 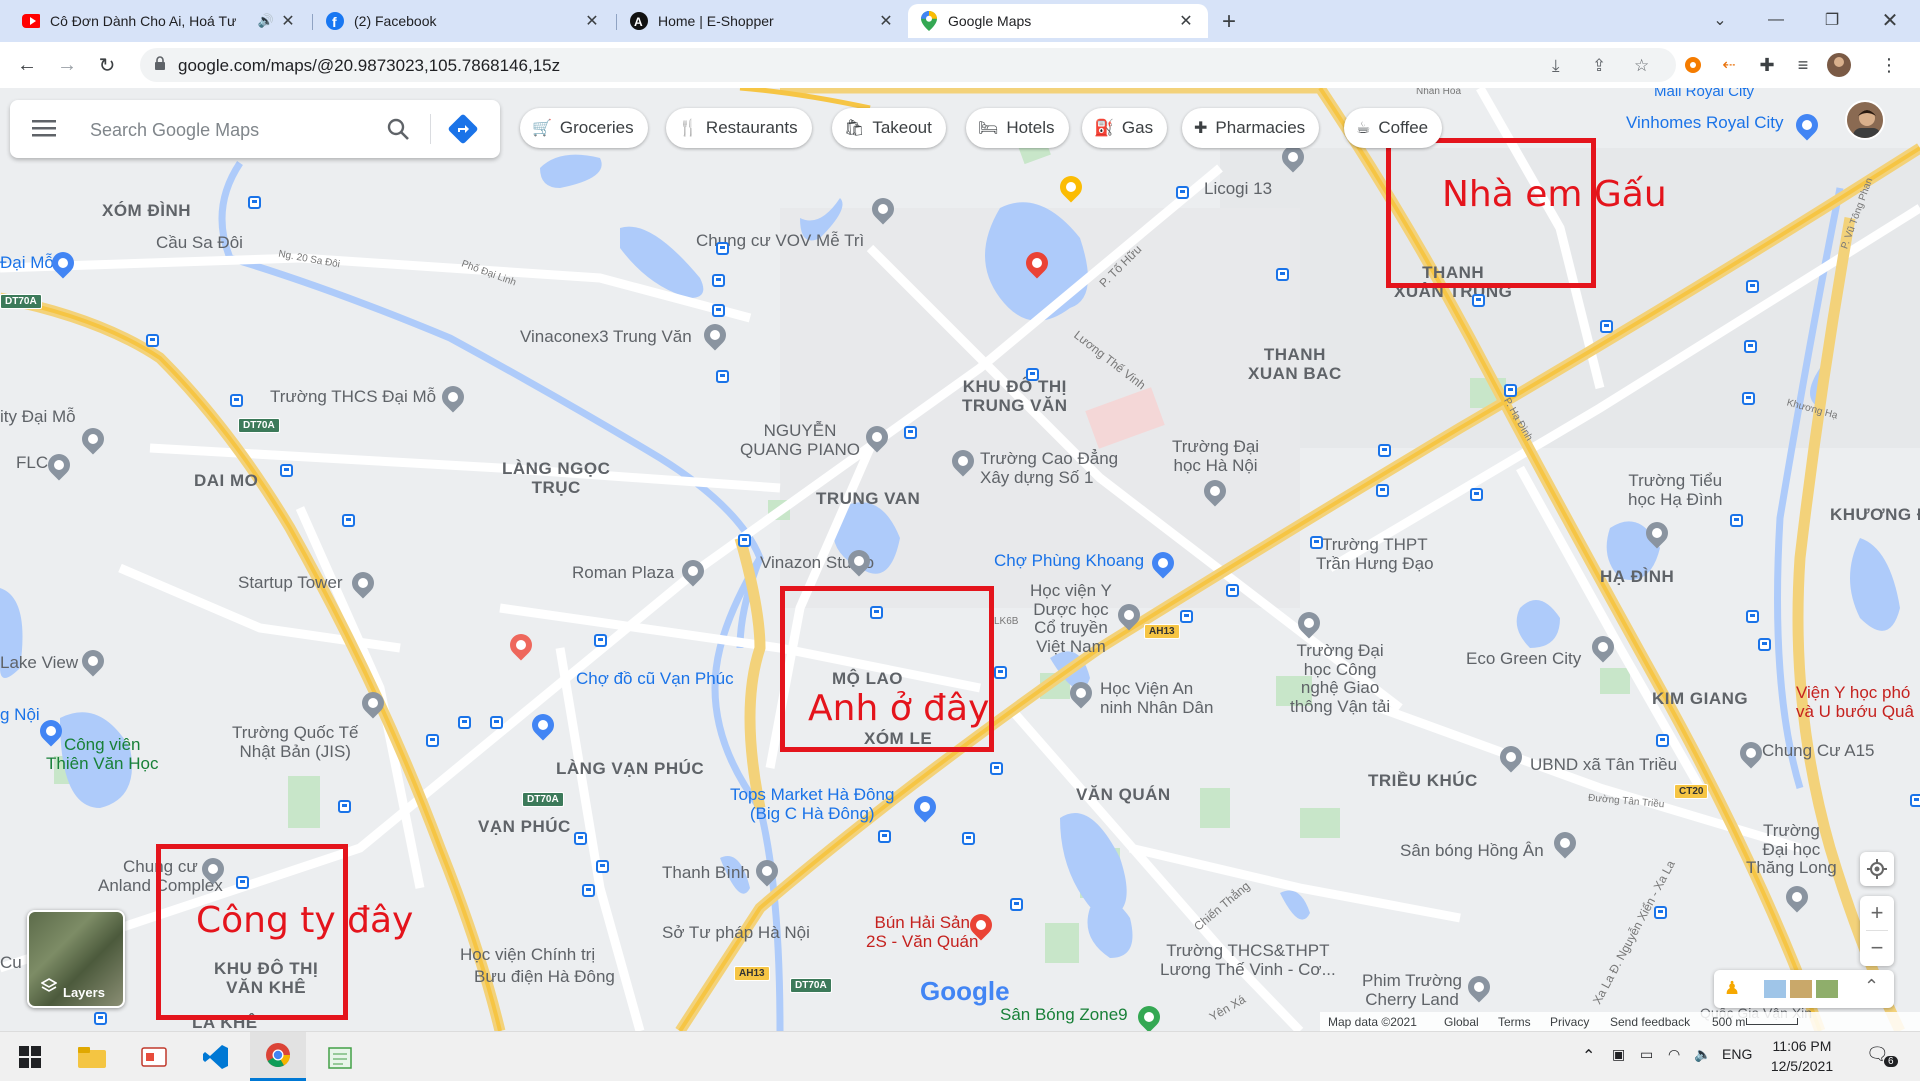 What do you see at coordinates (107, 65) in the screenshot?
I see `reload-button: ↻` at bounding box center [107, 65].